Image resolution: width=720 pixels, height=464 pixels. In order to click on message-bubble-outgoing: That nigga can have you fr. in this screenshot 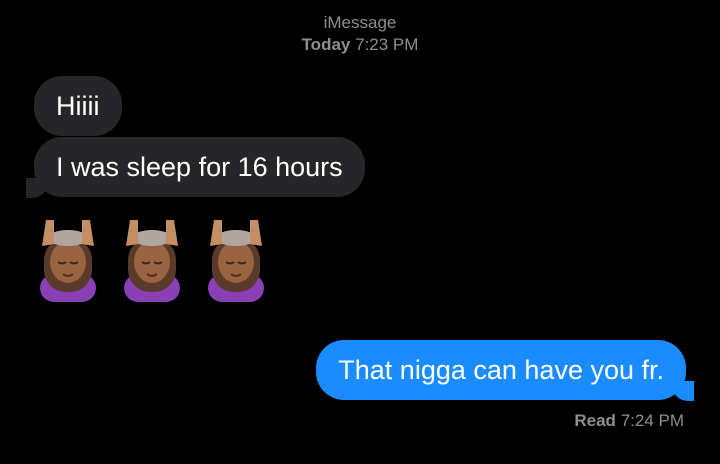, I will do `click(501, 370)`.